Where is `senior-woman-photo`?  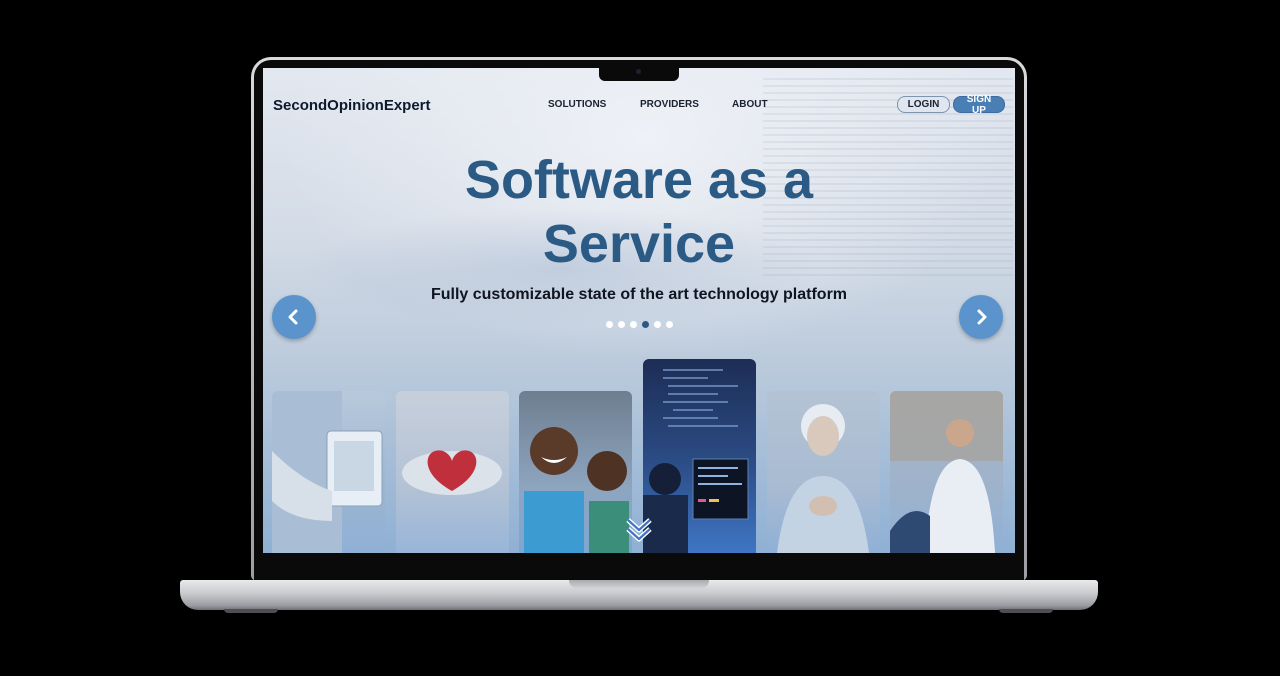
senior-woman-photo is located at coordinates (823, 478).